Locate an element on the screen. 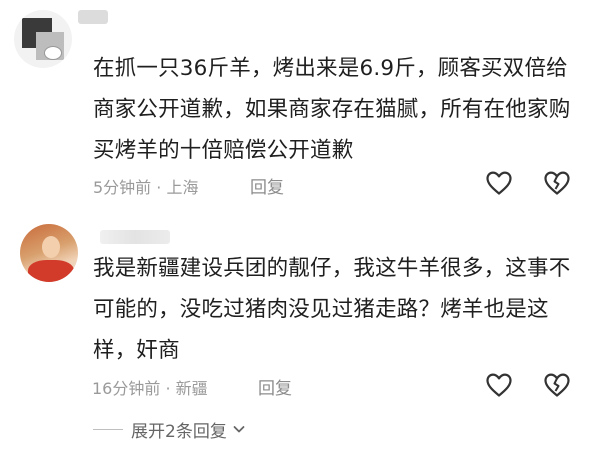 Image resolution: width=600 pixels, height=464 pixels. expand-replies-button: 展开2条回复 is located at coordinates (170, 429).